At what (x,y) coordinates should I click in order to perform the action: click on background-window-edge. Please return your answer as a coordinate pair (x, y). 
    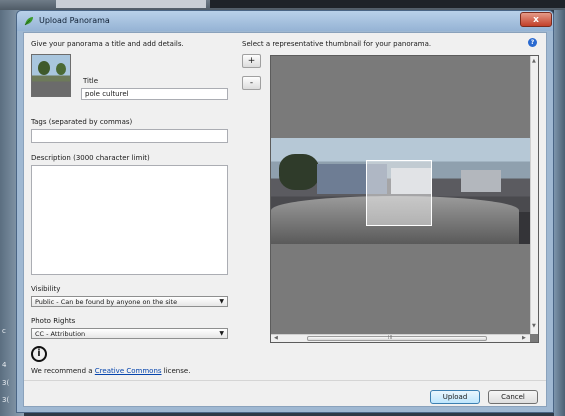
    Looking at the image, I should click on (131, 4).